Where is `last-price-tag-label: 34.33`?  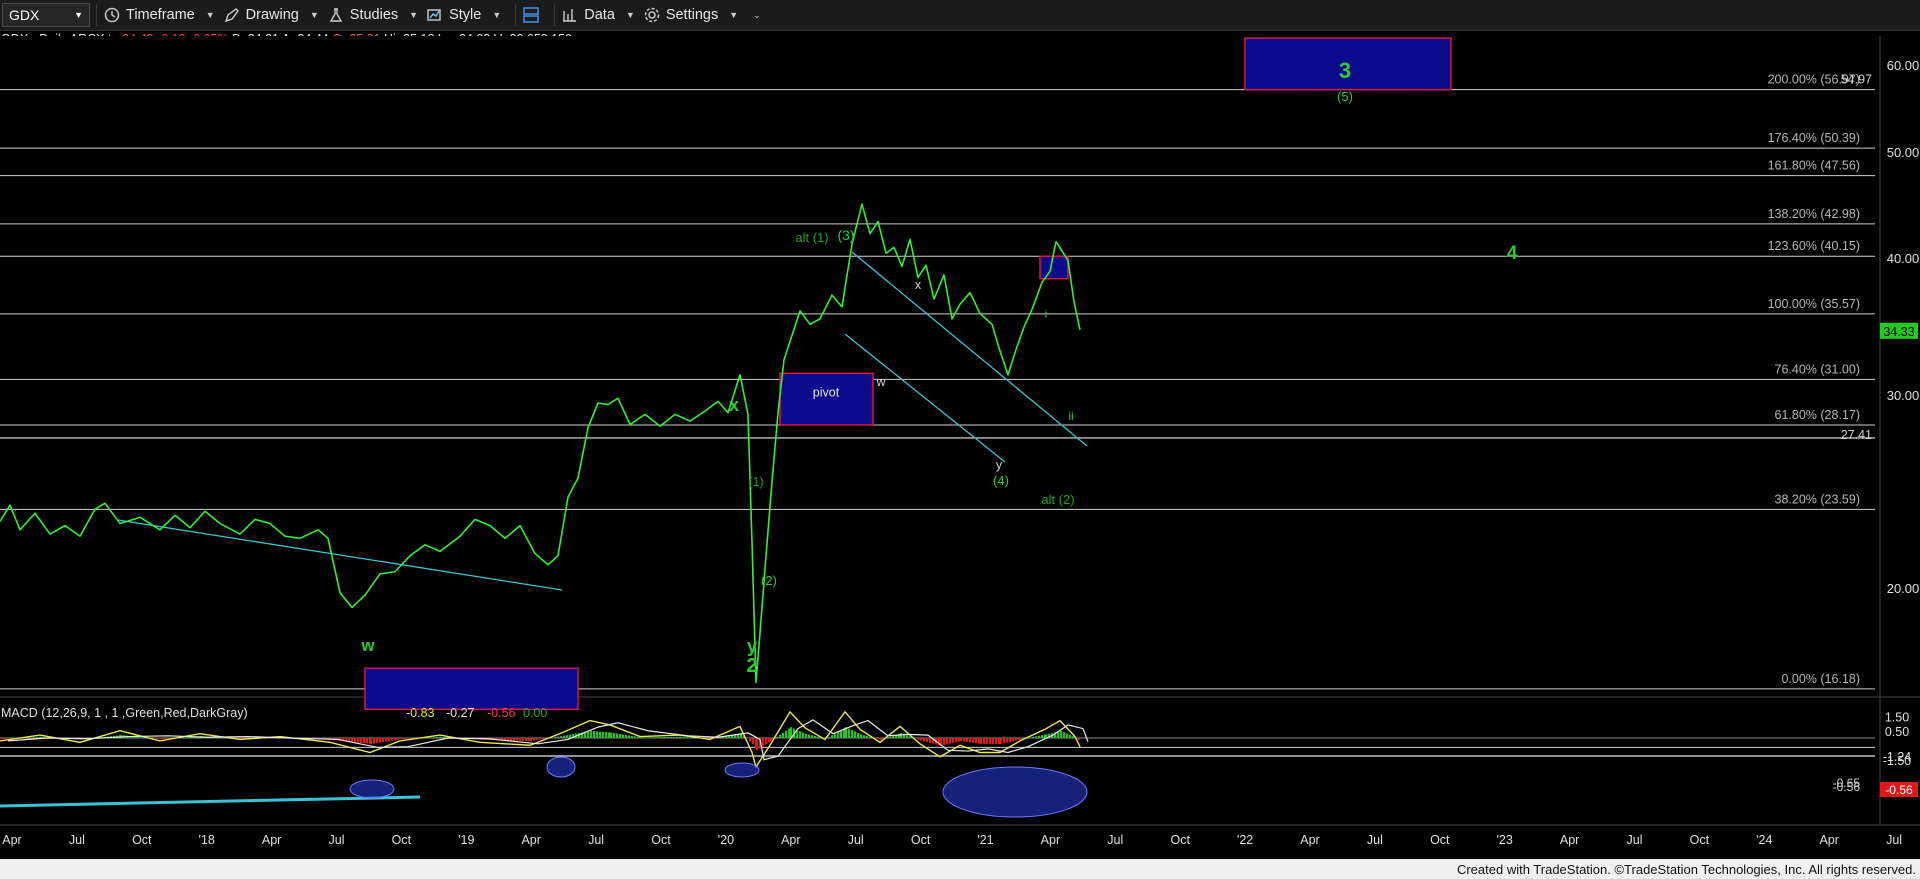
last-price-tag-label: 34.33 is located at coordinates (1898, 332).